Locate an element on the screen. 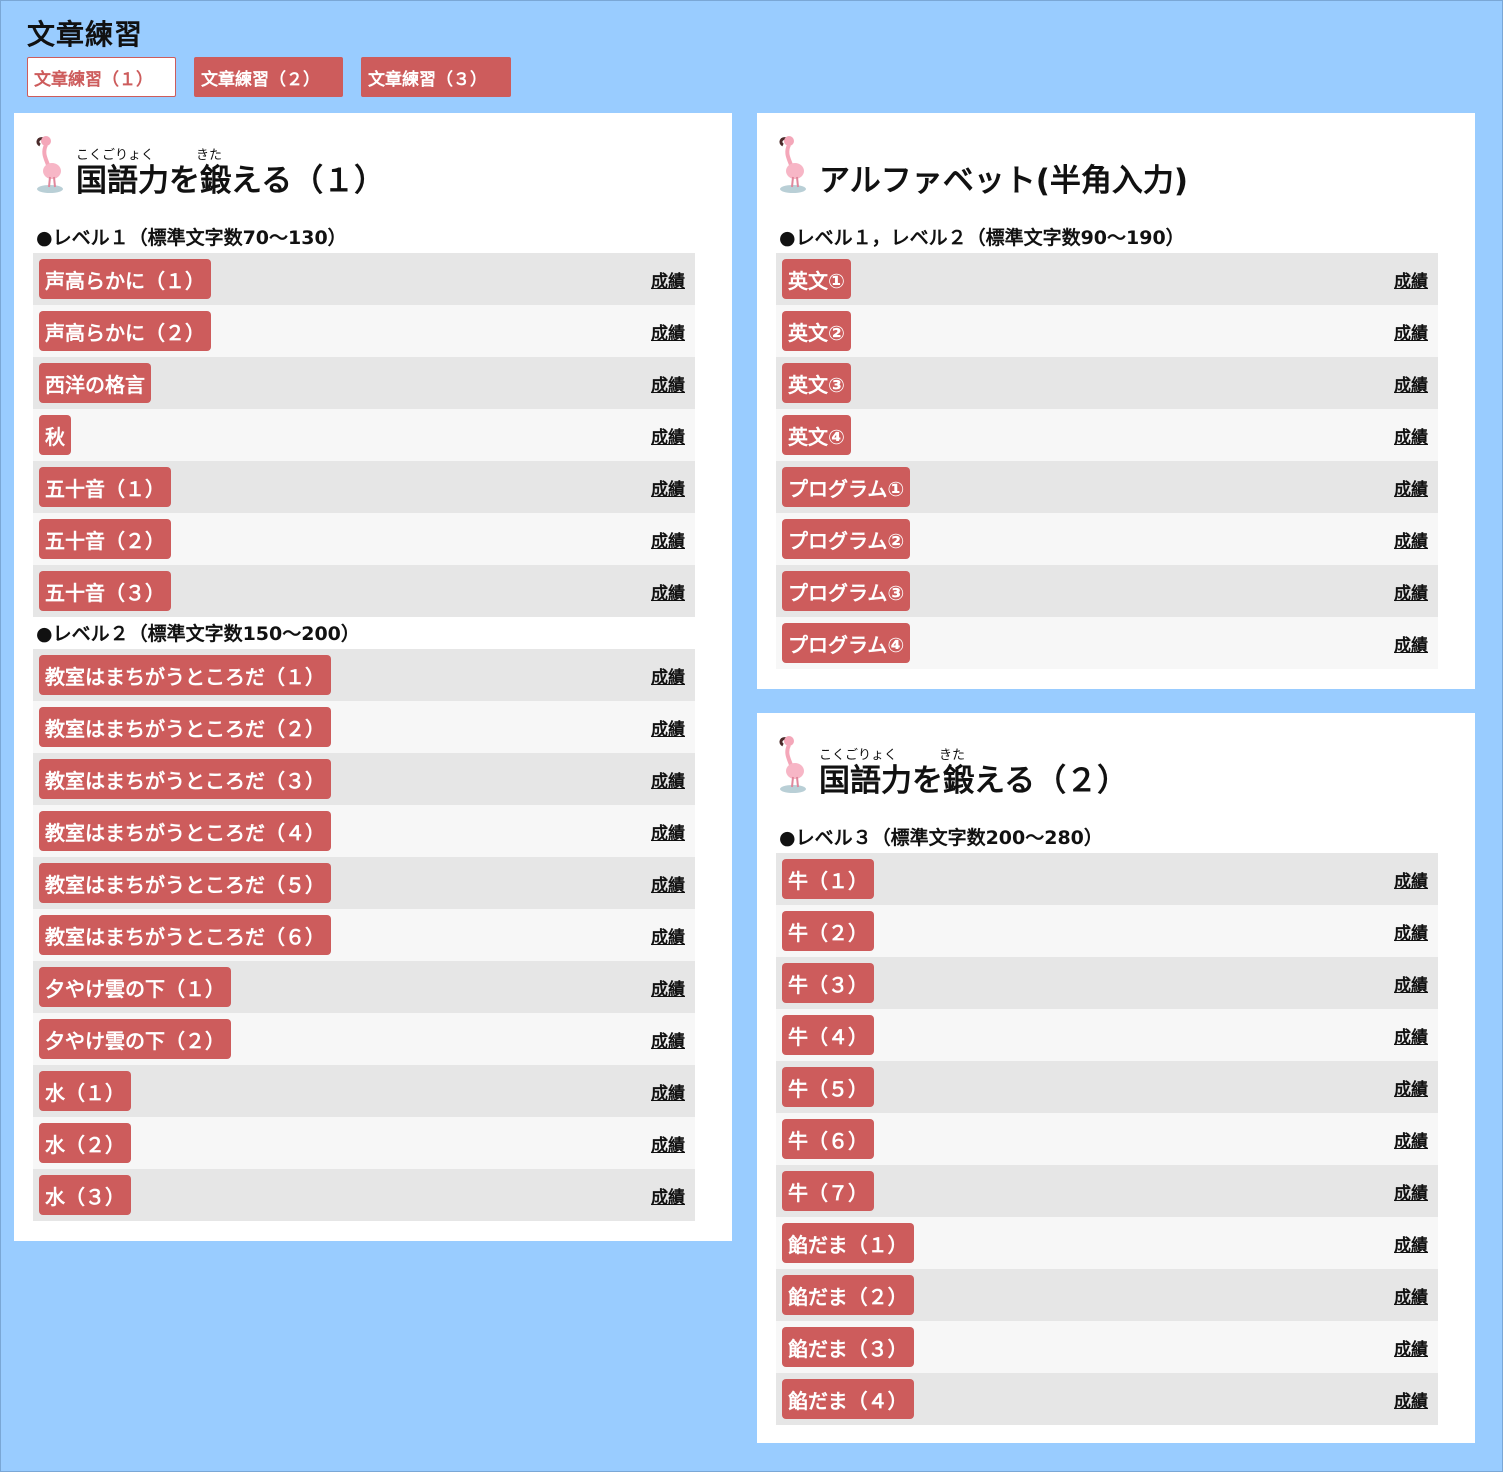 This screenshot has height=1472, width=1503. exercise-button: 水（３） is located at coordinates (85, 1195).